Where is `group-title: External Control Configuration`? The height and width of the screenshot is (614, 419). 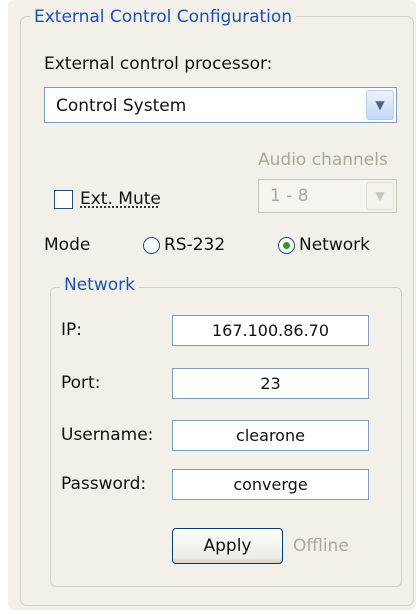
group-title: External Control Configuration is located at coordinates (163, 17).